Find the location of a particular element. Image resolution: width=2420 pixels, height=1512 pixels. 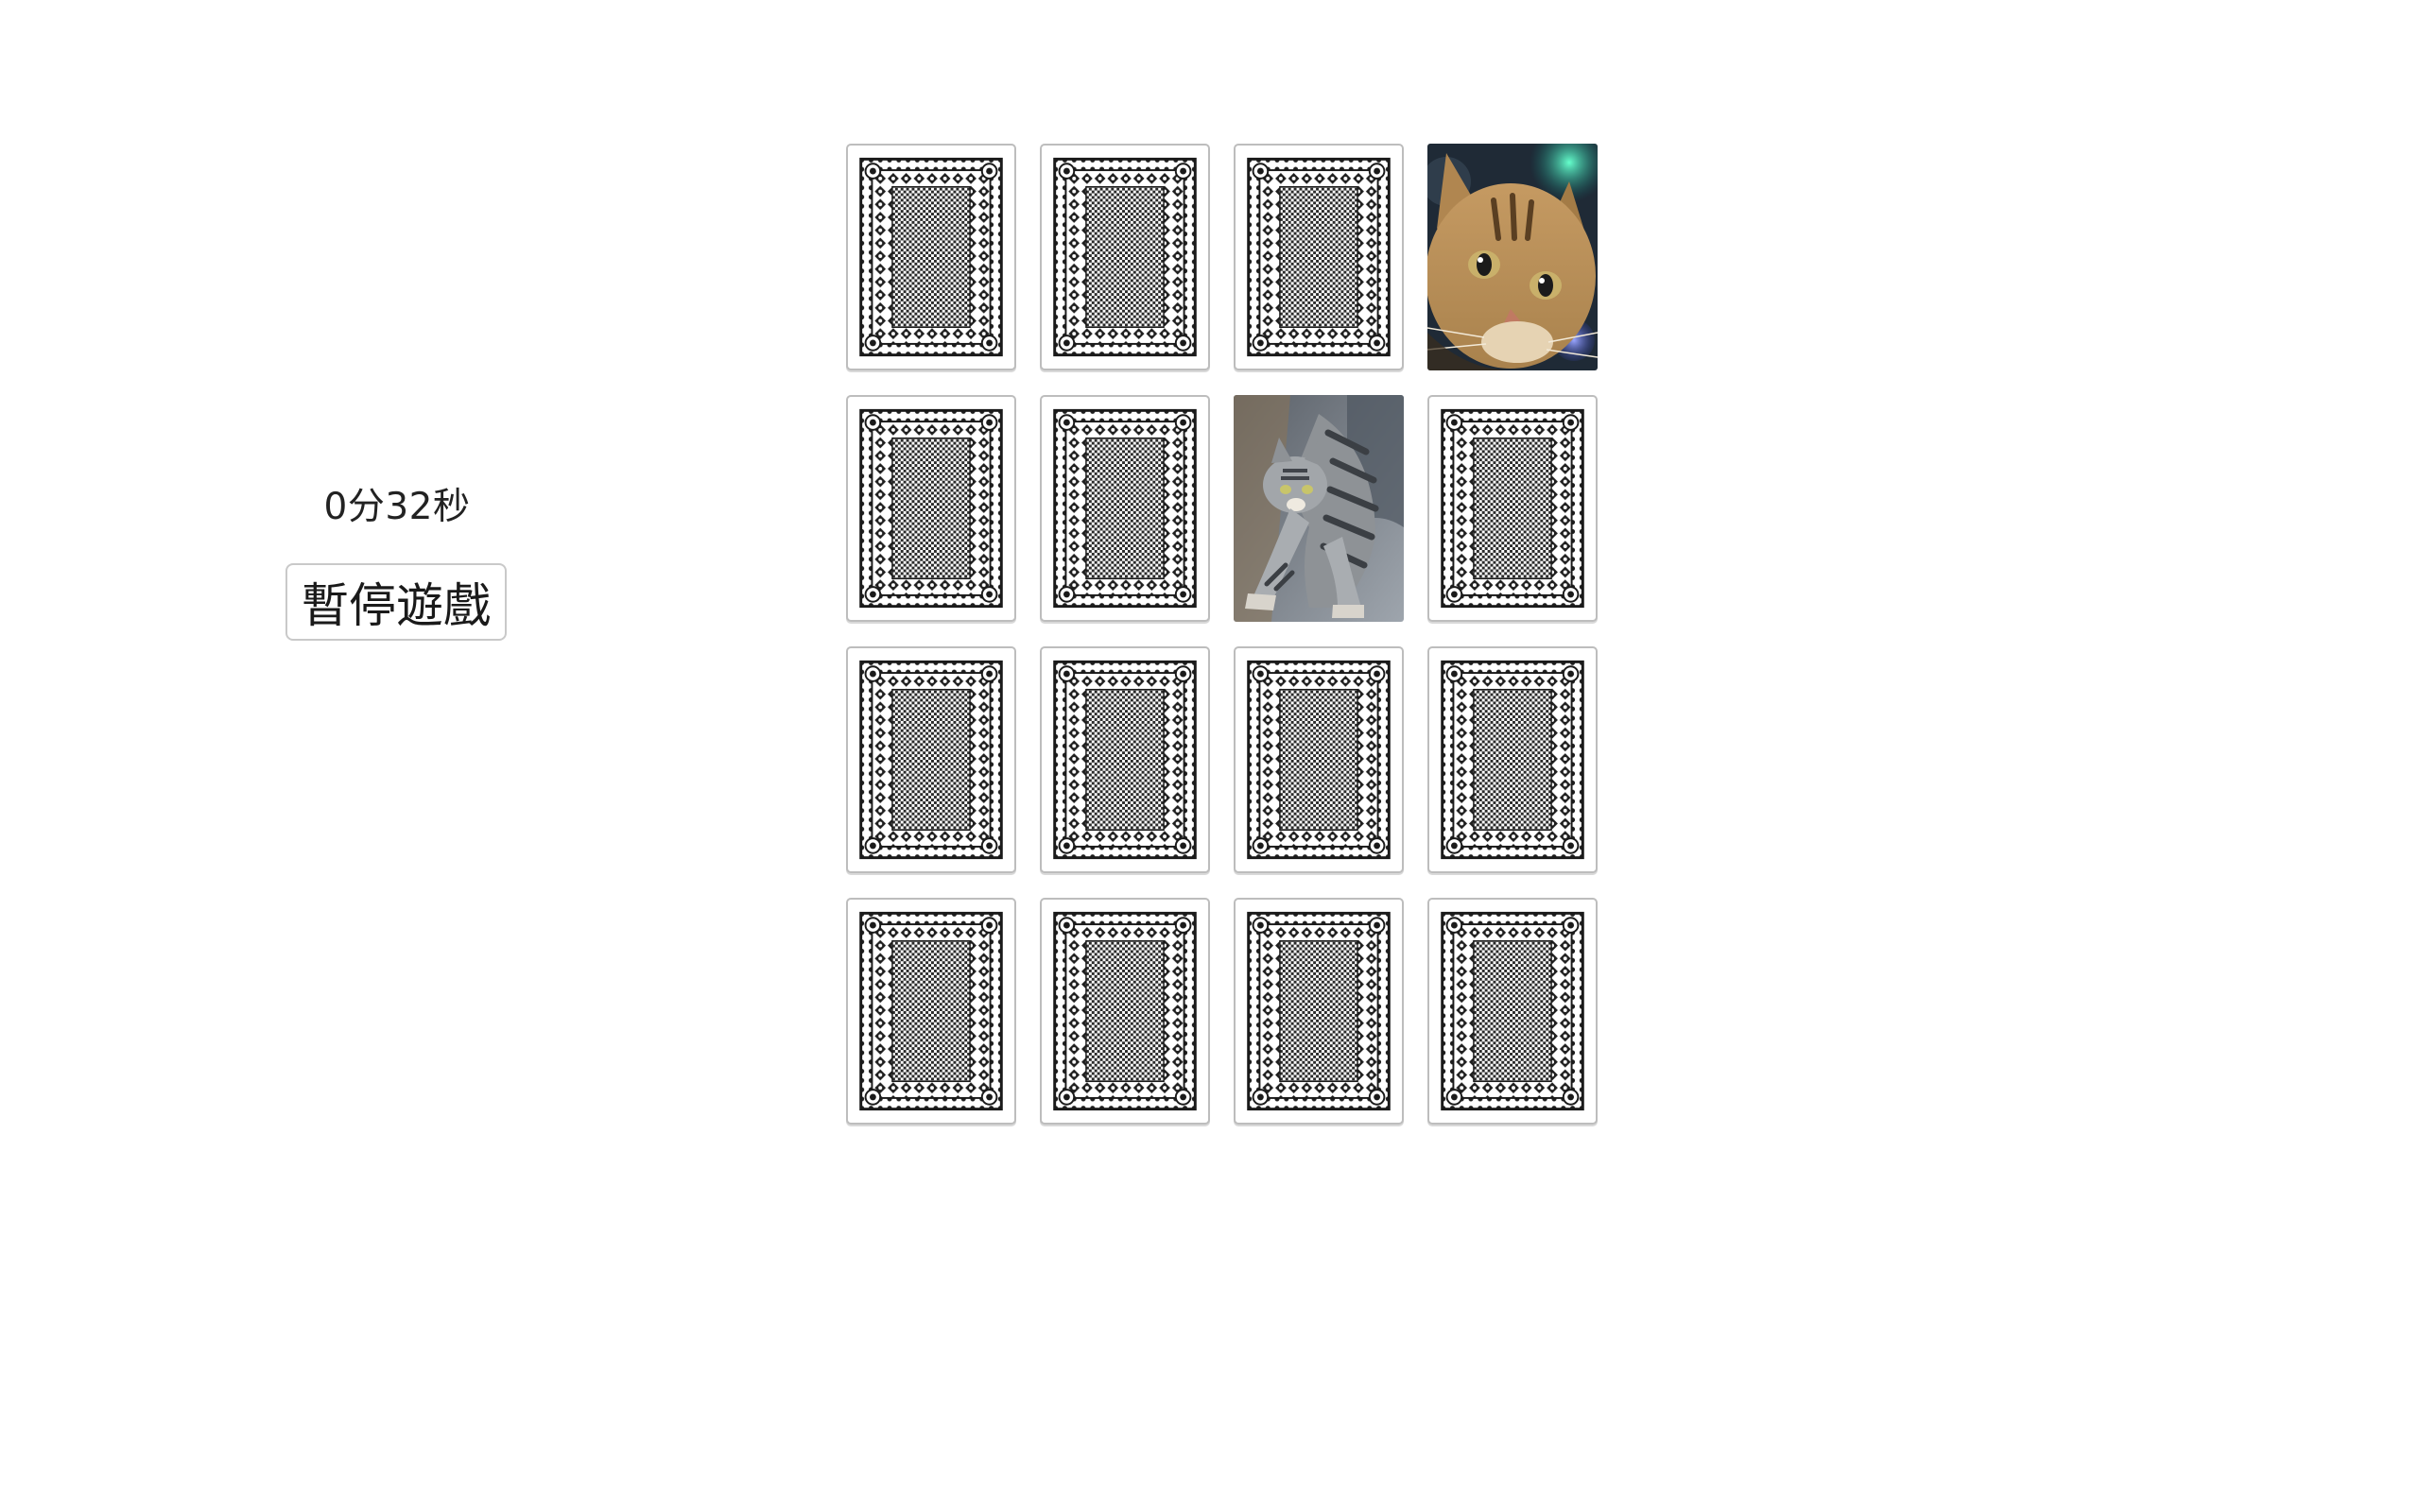

card-face-cat-portrait is located at coordinates (1512, 257).